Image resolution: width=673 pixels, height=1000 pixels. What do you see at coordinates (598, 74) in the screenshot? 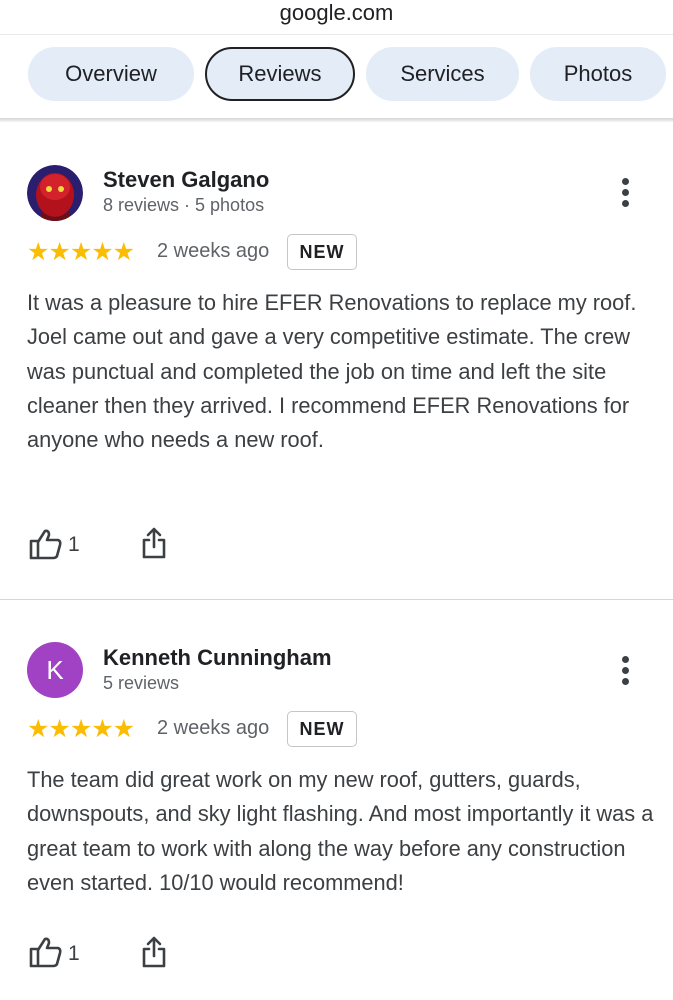
I see `tab-photos: Photos` at bounding box center [598, 74].